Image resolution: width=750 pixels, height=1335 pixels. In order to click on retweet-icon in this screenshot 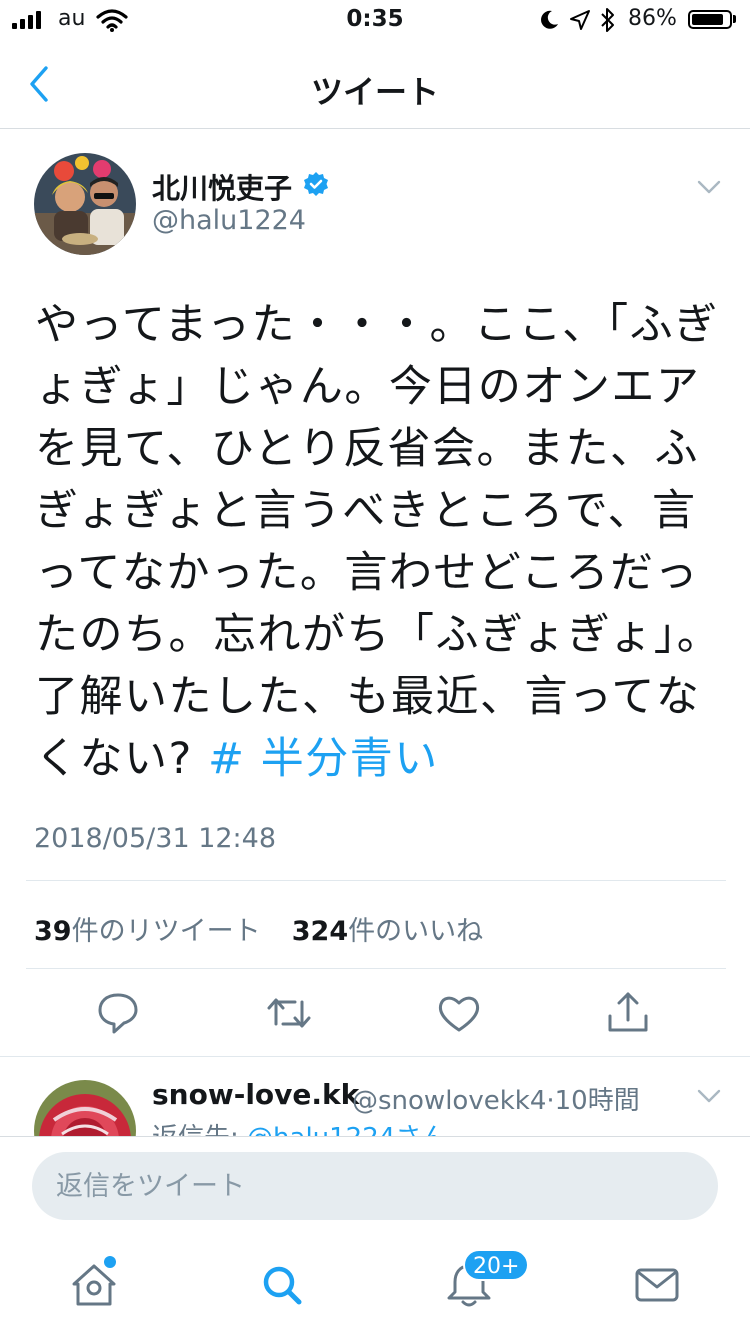, I will do `click(289, 1013)`.